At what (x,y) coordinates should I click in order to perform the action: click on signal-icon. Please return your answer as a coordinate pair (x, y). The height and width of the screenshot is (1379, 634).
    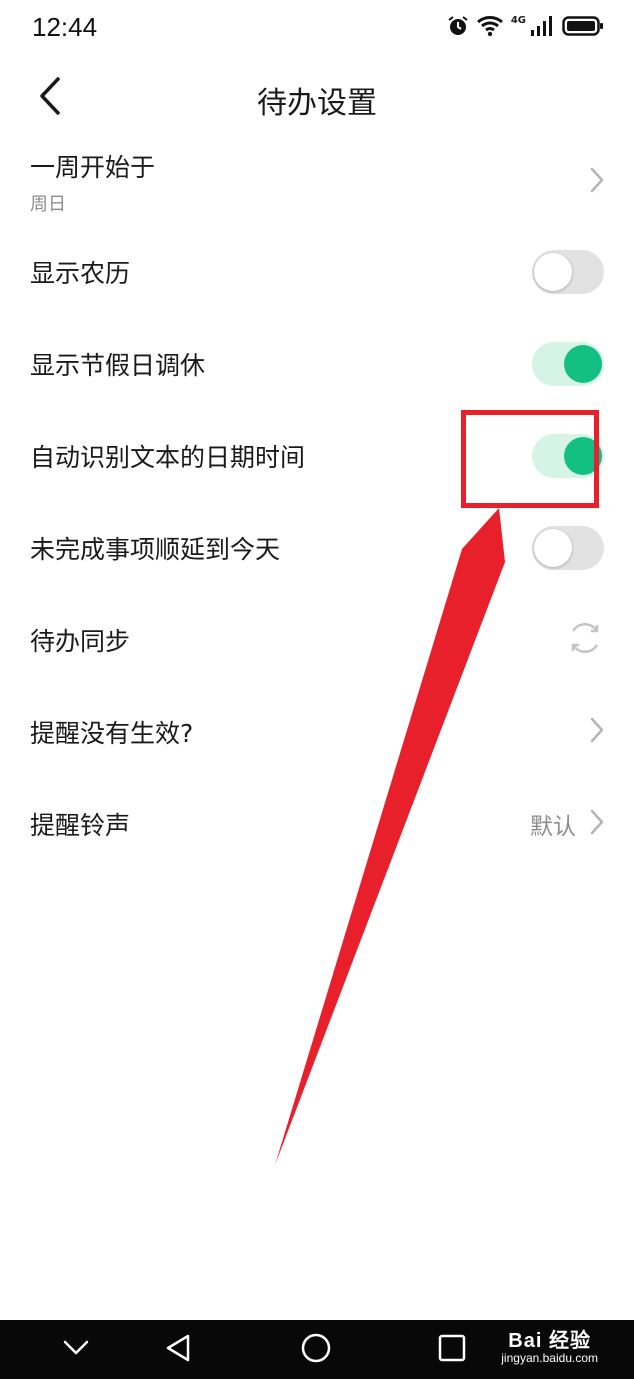
    Looking at the image, I should click on (542, 28).